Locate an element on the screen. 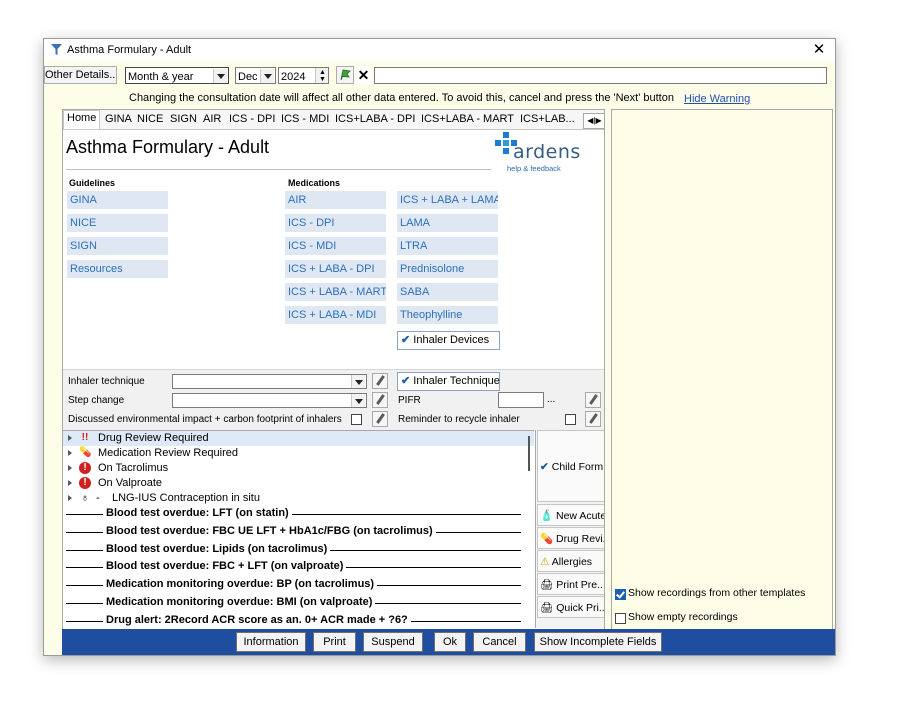 This screenshot has width=917, height=707. med-ics-laba-lama-button: ICS + LABA + LAMA is located at coordinates (447, 200).